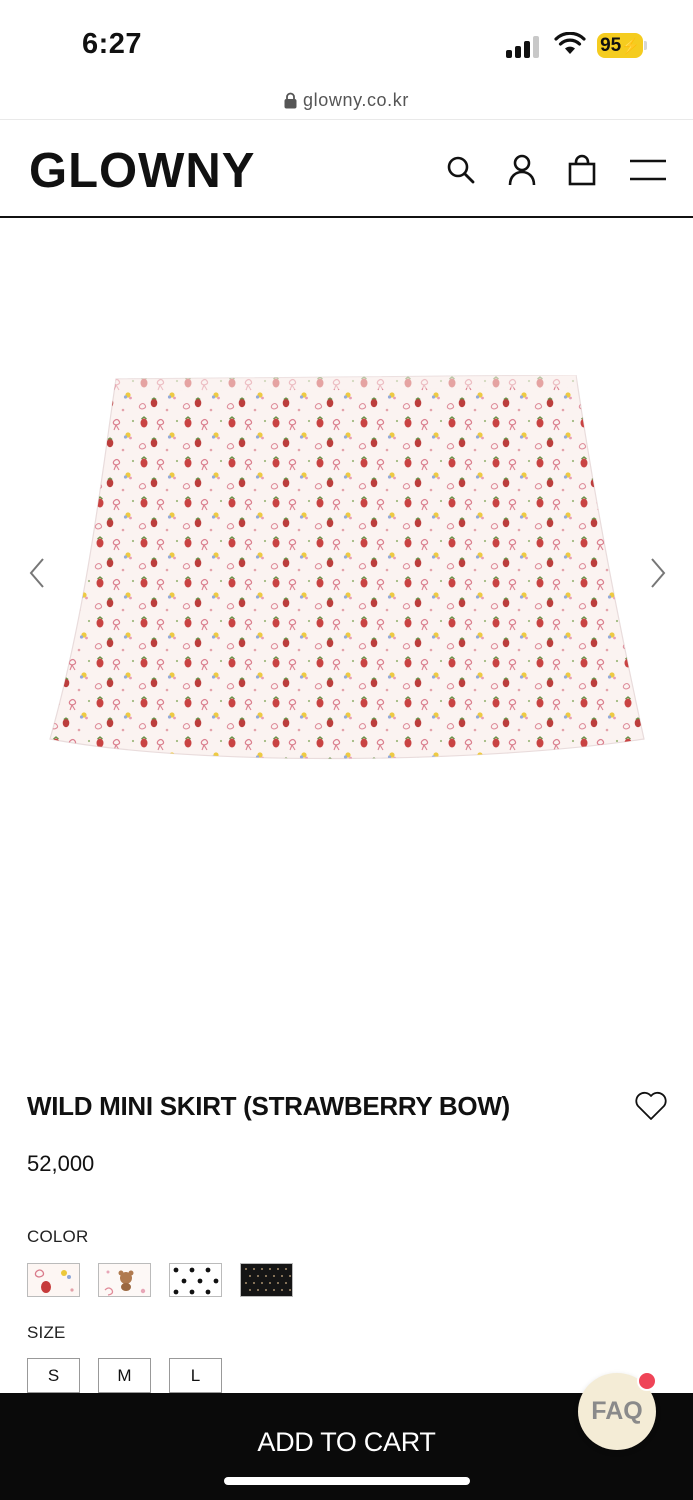  Describe the element at coordinates (46, 1332) in the screenshot. I see `size-label: SIZE` at that location.